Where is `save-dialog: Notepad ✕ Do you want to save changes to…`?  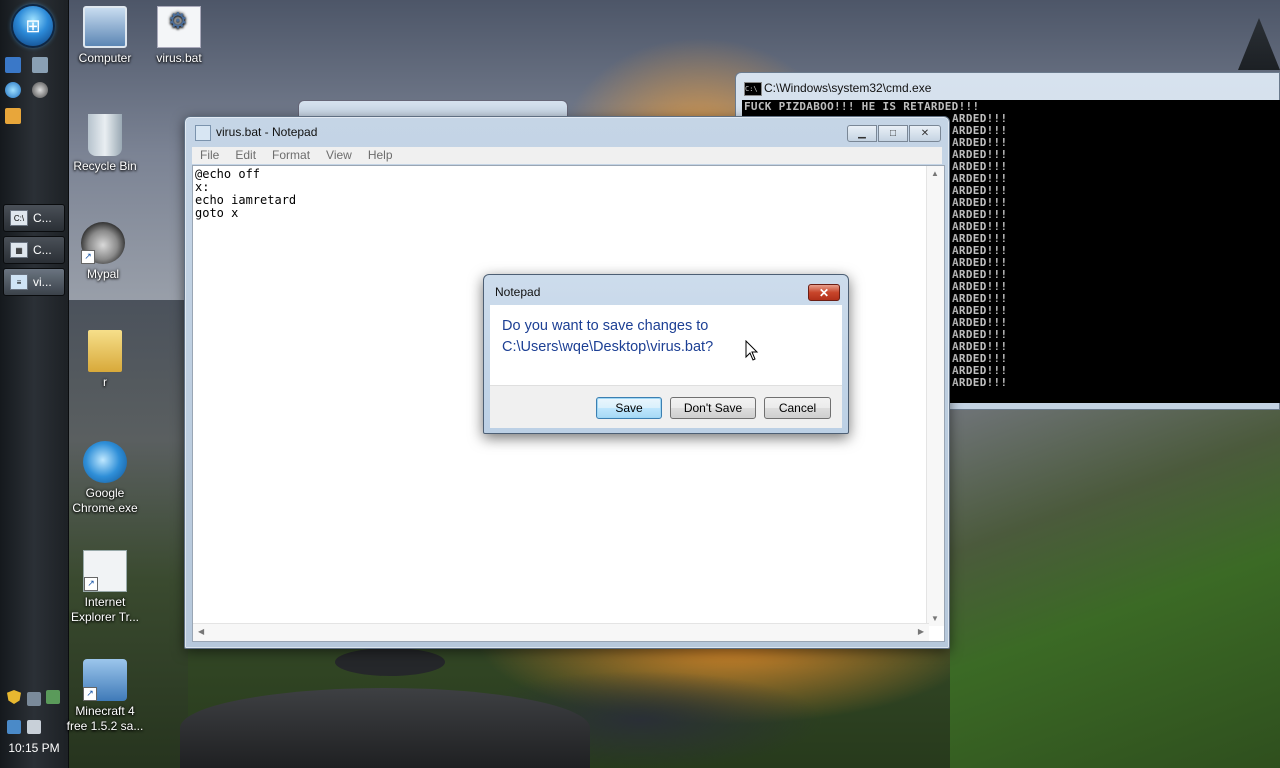
save-dialog: Notepad ✕ Do you want to save changes to… is located at coordinates (666, 354).